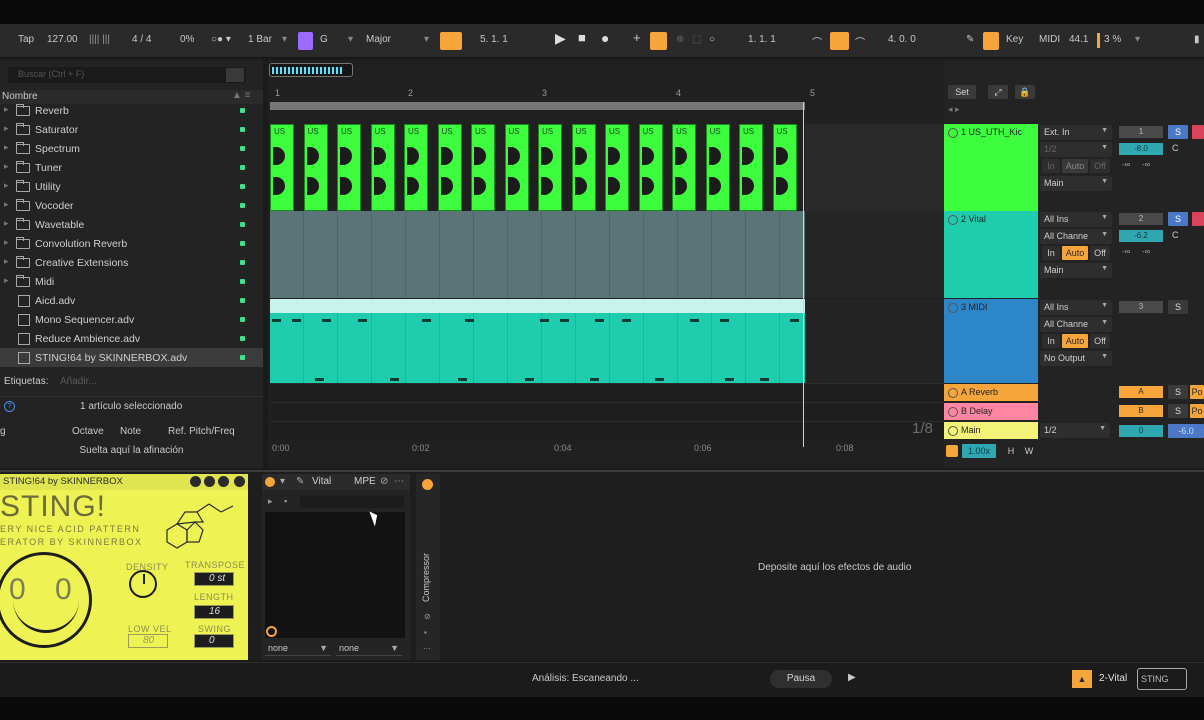 This screenshot has height=720, width=1204. What do you see at coordinates (270, 482) in the screenshot?
I see `device-on-icon` at bounding box center [270, 482].